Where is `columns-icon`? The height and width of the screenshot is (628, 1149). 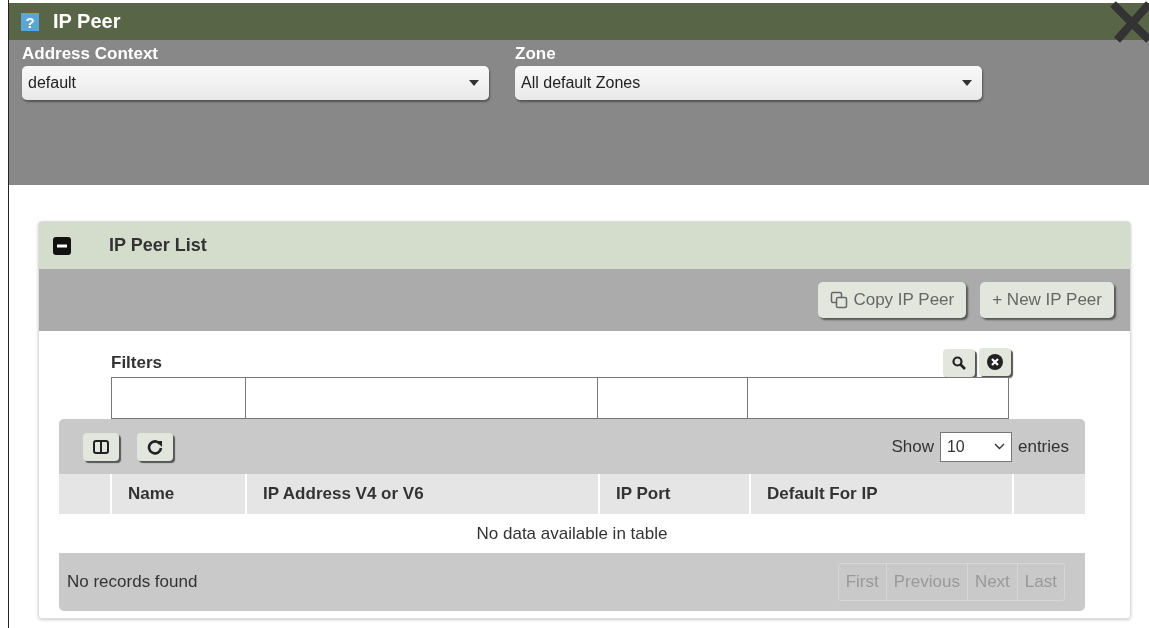 columns-icon is located at coordinates (101, 446).